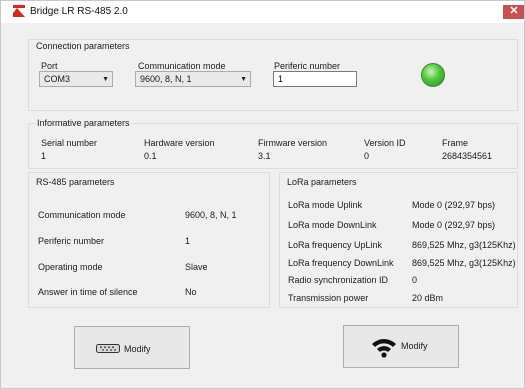 The height and width of the screenshot is (389, 525). I want to click on rs485-row-label: Communication mode, so click(82, 215).